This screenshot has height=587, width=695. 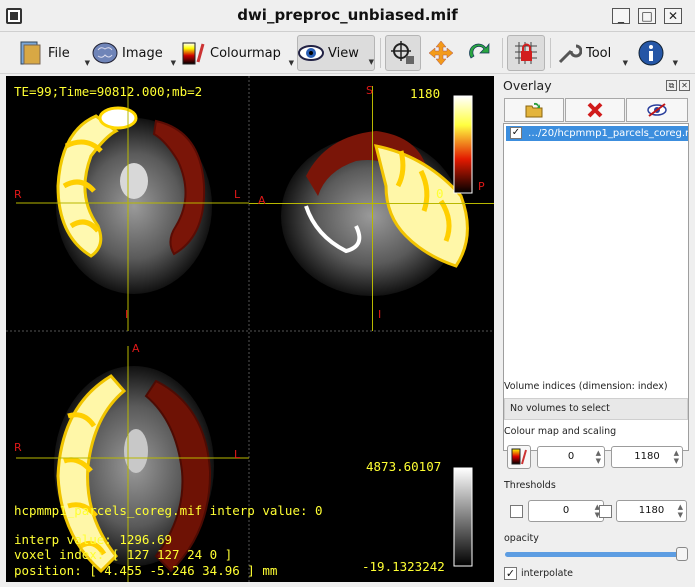 I want to click on image-label: Image, so click(x=142, y=53).